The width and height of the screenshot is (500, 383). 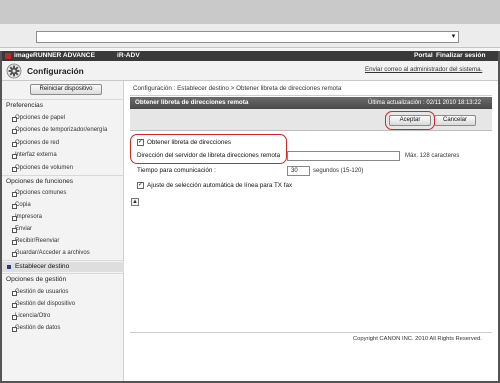 I want to click on sidebar-item-printer: Impresora, so click(x=26, y=217).